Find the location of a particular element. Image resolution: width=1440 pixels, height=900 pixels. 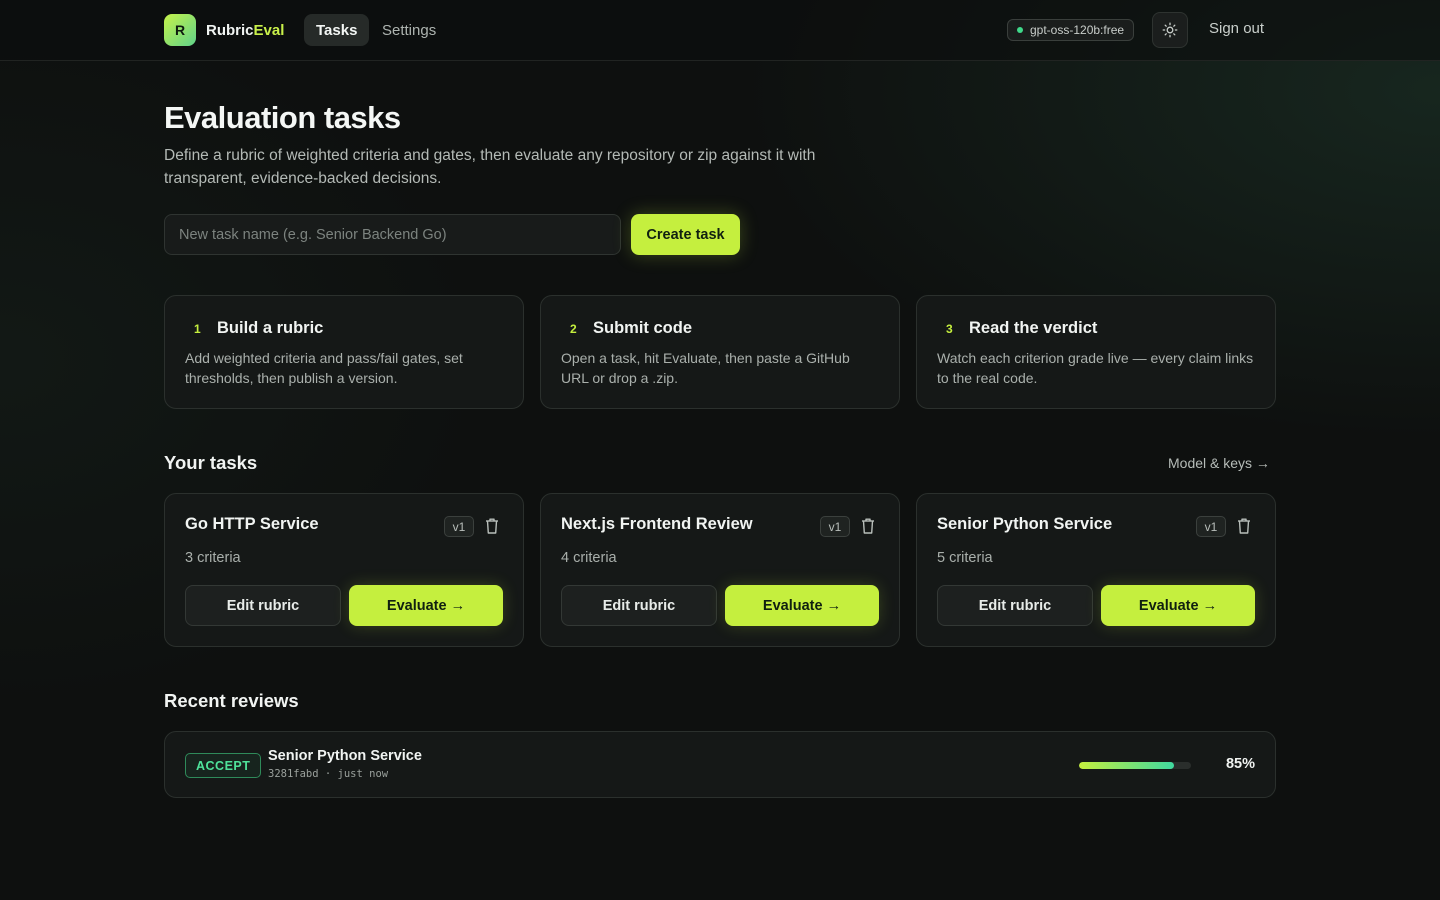

task-name: Senior Python Service is located at coordinates (1025, 524).